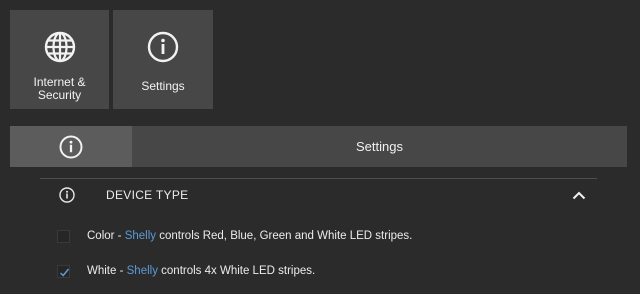 This screenshot has height=294, width=640. Describe the element at coordinates (318, 195) in the screenshot. I see `device-type-section-header: DEVICE TYPE` at that location.